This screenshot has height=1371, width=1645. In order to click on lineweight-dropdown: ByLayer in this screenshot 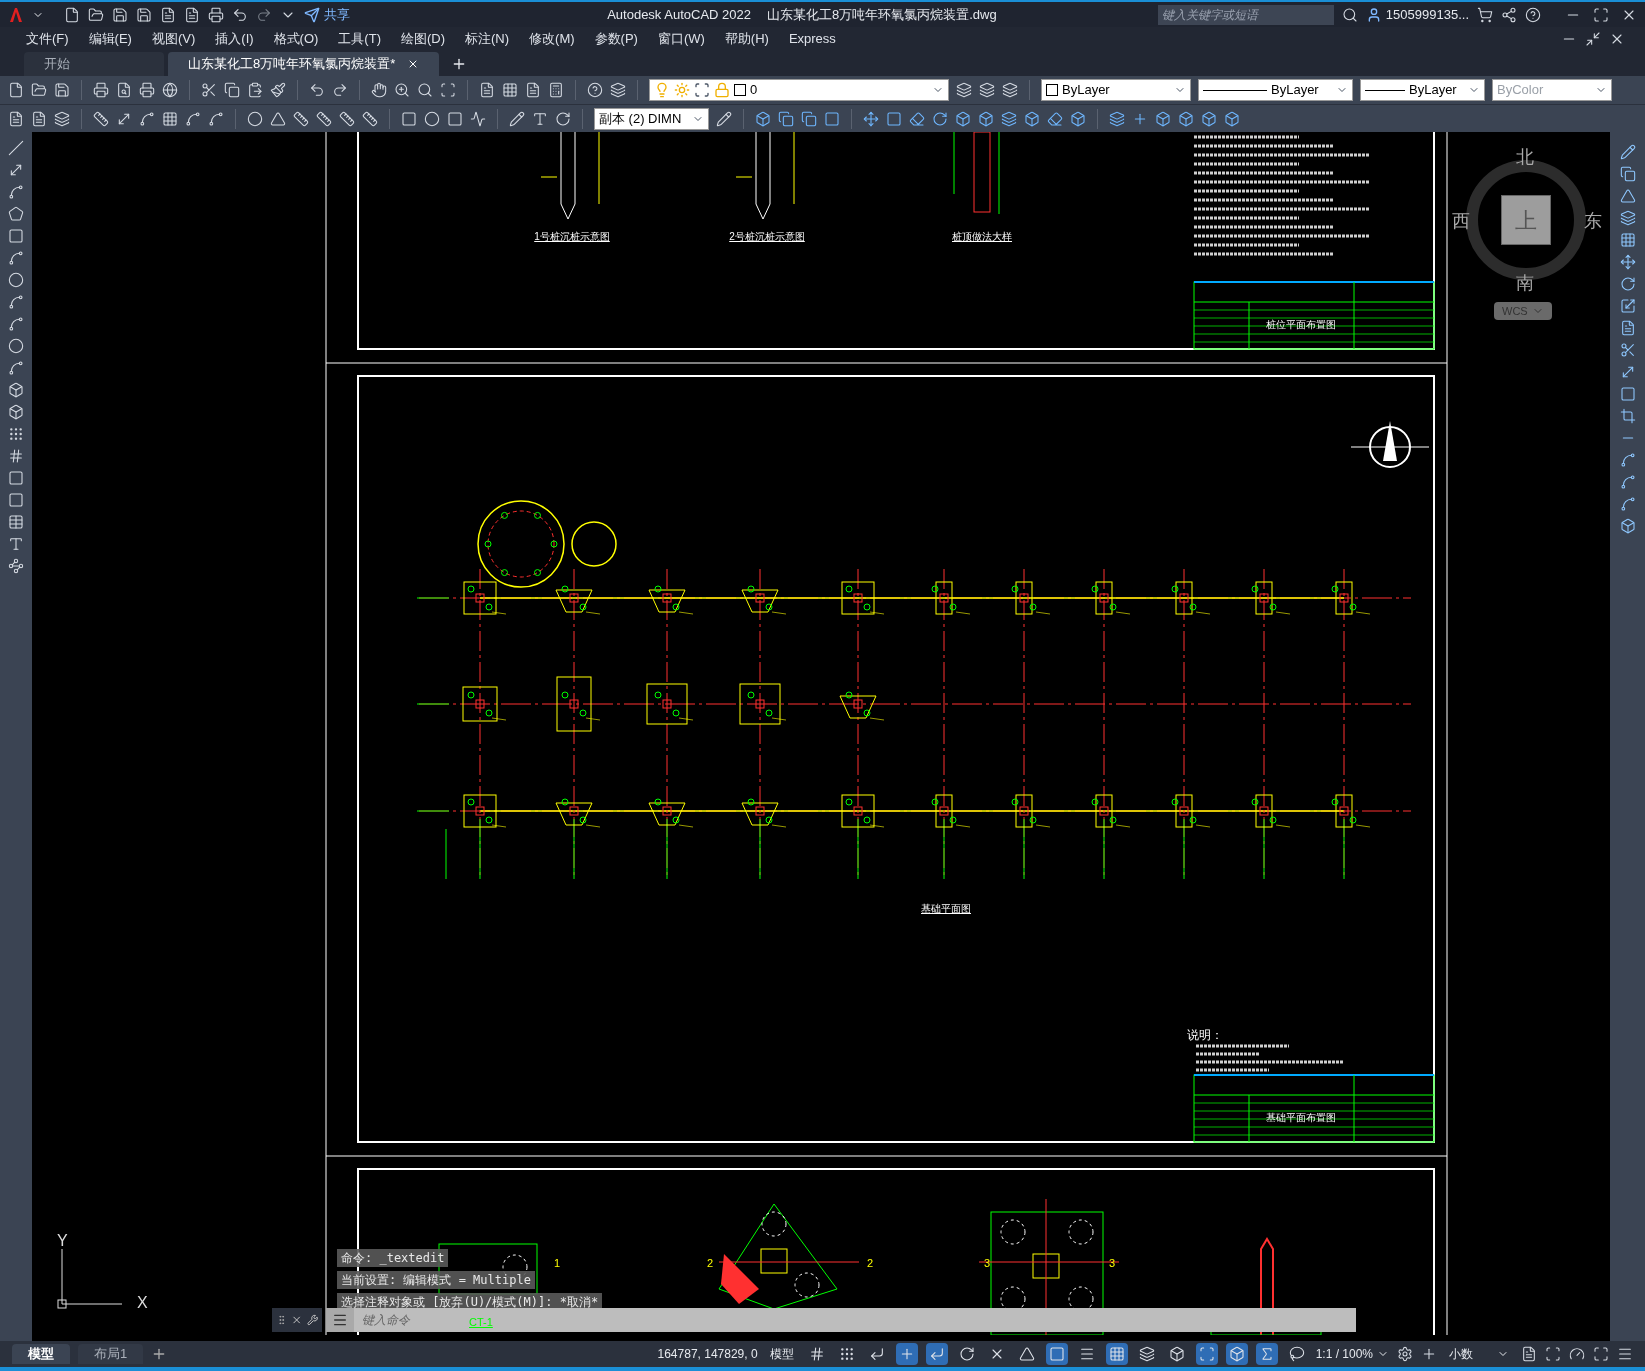, I will do `click(1422, 90)`.